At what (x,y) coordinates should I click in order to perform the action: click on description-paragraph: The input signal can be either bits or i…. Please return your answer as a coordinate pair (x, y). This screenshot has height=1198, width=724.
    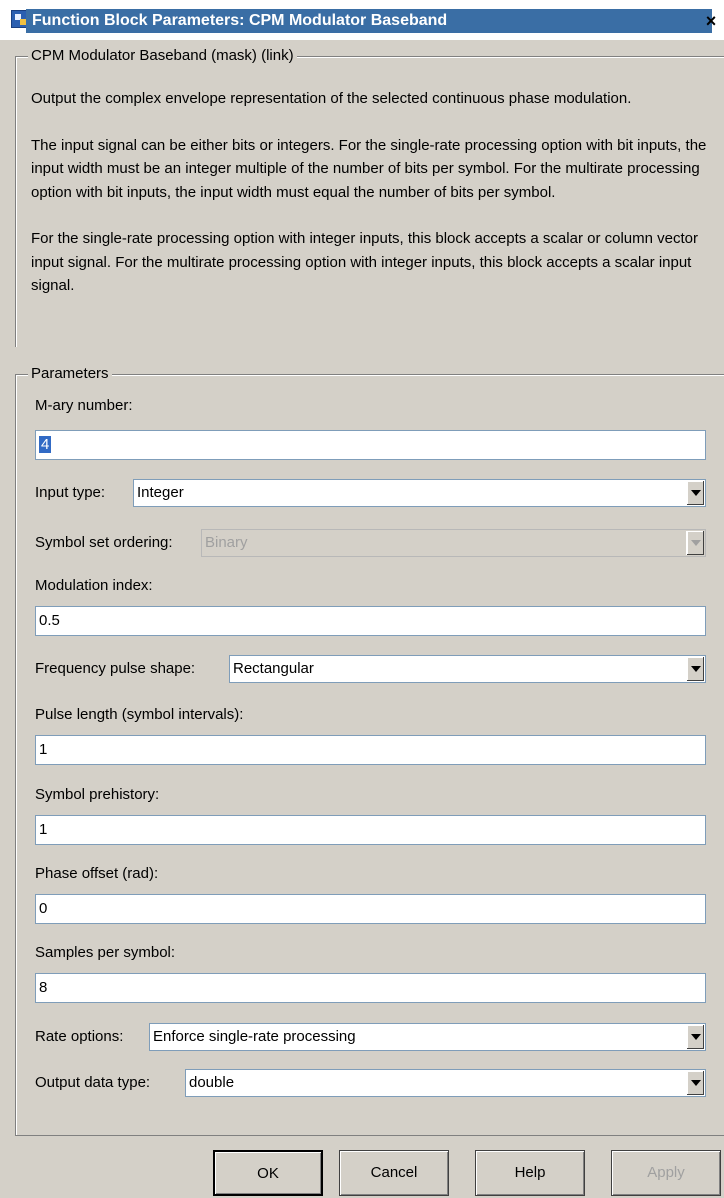
    Looking at the image, I should click on (369, 168).